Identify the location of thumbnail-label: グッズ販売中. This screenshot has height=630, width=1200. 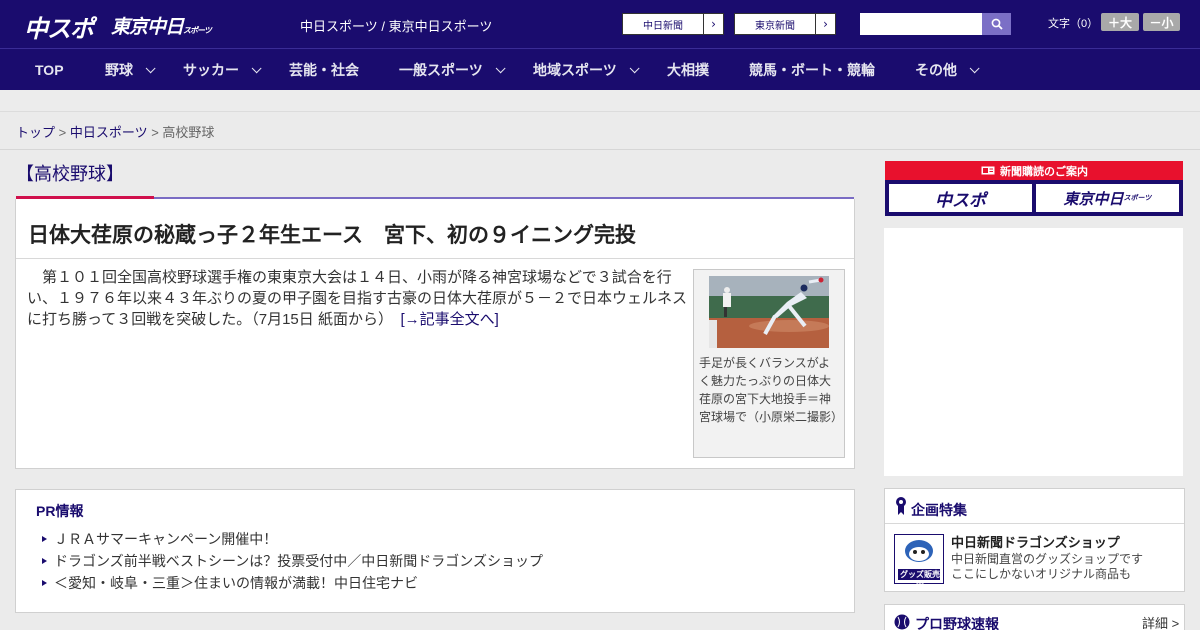
(920, 580).